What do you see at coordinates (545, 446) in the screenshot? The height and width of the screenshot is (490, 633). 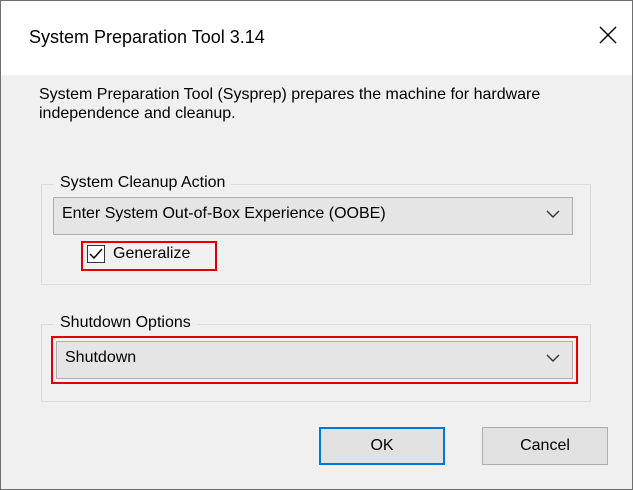 I see `cancel-button: Cancel` at bounding box center [545, 446].